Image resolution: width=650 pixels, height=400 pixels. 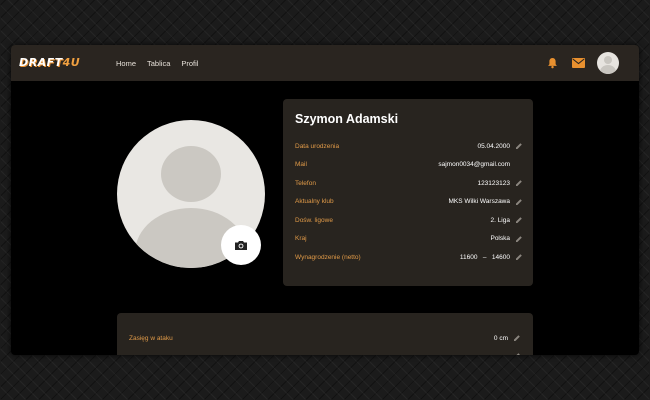 I want to click on change-photo-button, so click(x=241, y=245).